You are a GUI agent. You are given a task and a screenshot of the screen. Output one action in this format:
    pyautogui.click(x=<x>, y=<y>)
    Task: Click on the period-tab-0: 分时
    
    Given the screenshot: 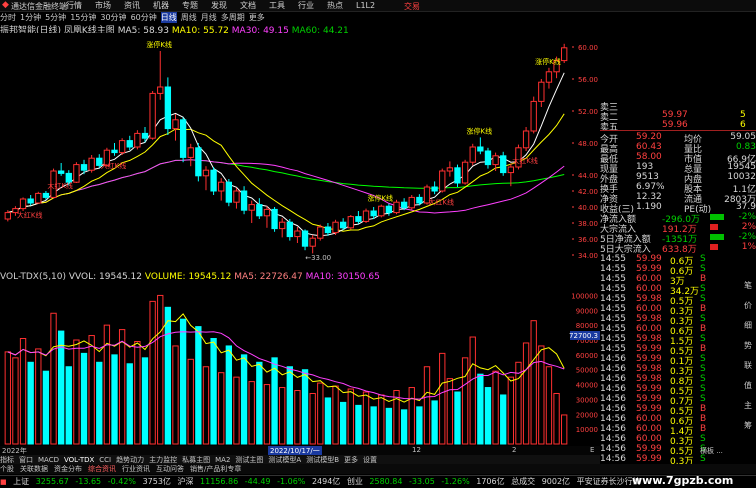 What is the action you would take?
    pyautogui.click(x=8, y=17)
    